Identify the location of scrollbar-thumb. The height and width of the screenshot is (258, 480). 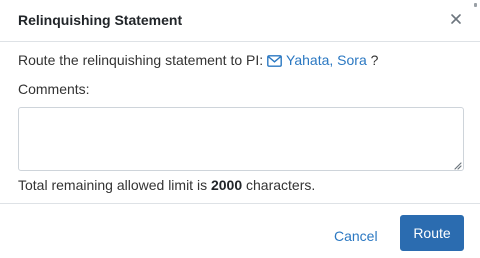
(475, 5).